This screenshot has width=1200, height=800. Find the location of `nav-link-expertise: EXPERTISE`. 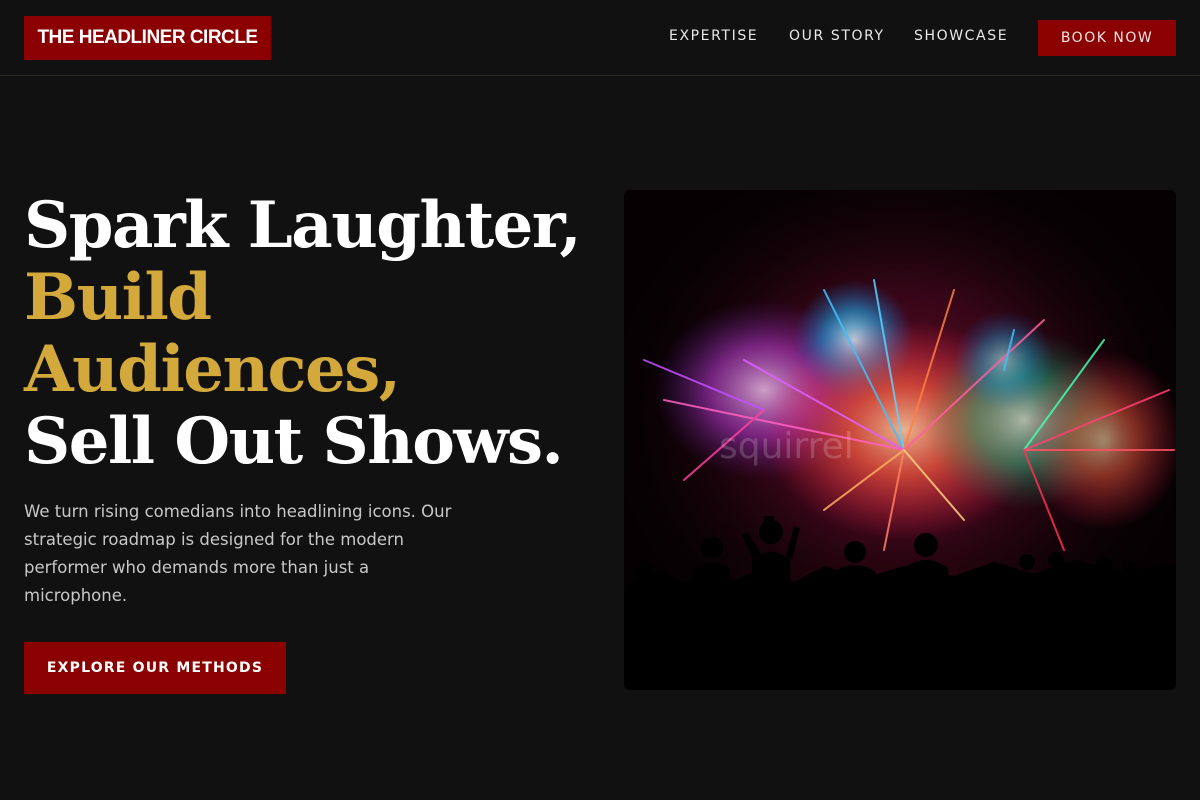

nav-link-expertise: EXPERTISE is located at coordinates (713, 36).